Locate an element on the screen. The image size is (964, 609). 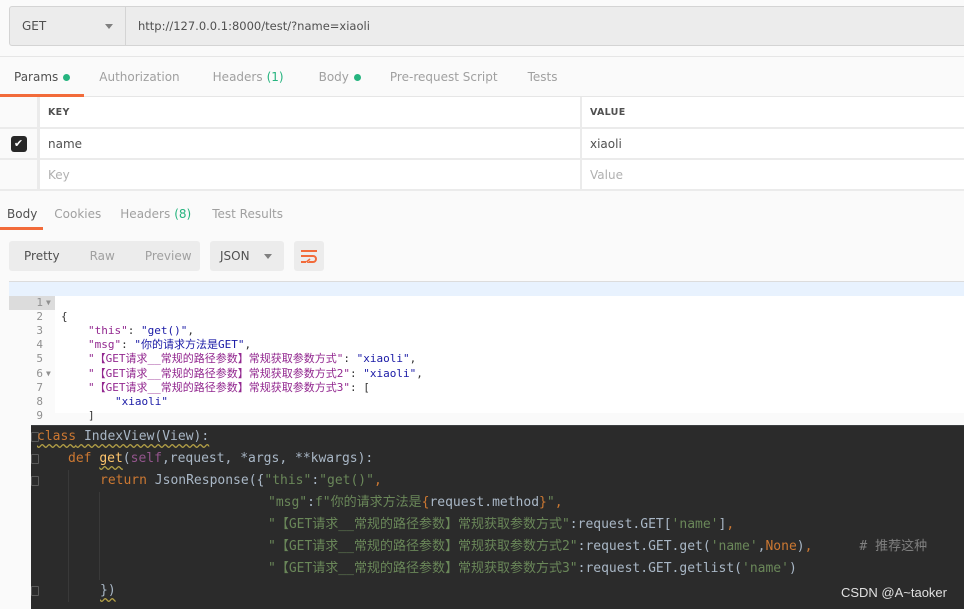
code-line: 3 "msg": "你的请求方法是GET", is located at coordinates (144, 338).